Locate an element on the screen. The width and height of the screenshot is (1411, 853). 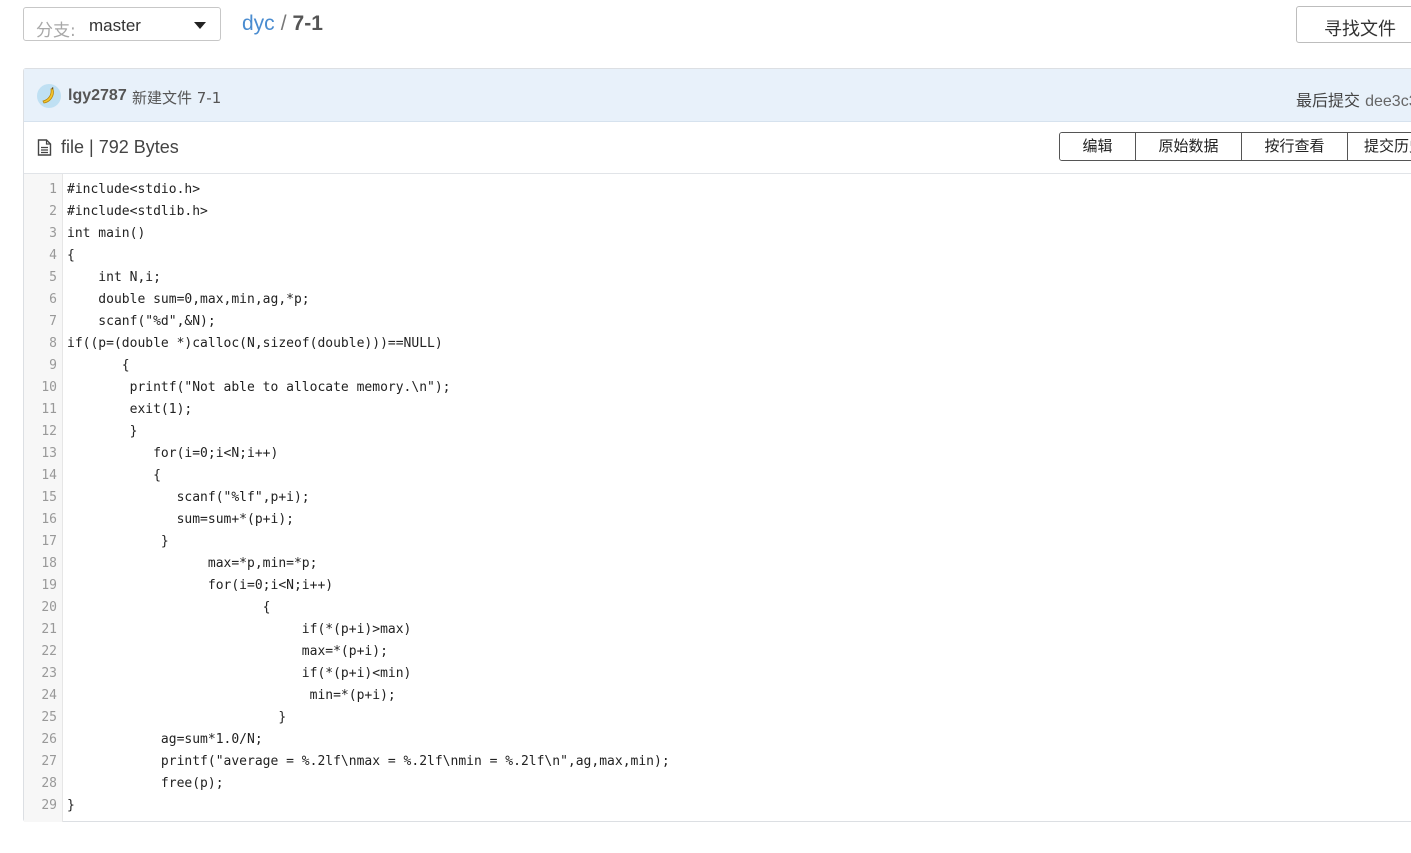
line-content: int N,i; is located at coordinates (114, 277).